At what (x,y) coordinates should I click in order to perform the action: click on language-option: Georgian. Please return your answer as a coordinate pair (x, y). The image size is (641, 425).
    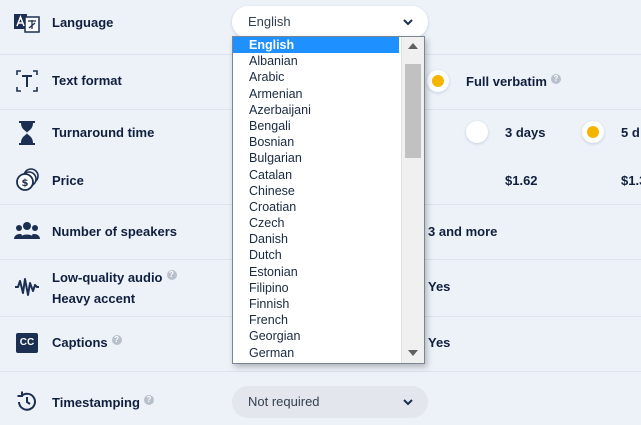
    Looking at the image, I should click on (316, 336).